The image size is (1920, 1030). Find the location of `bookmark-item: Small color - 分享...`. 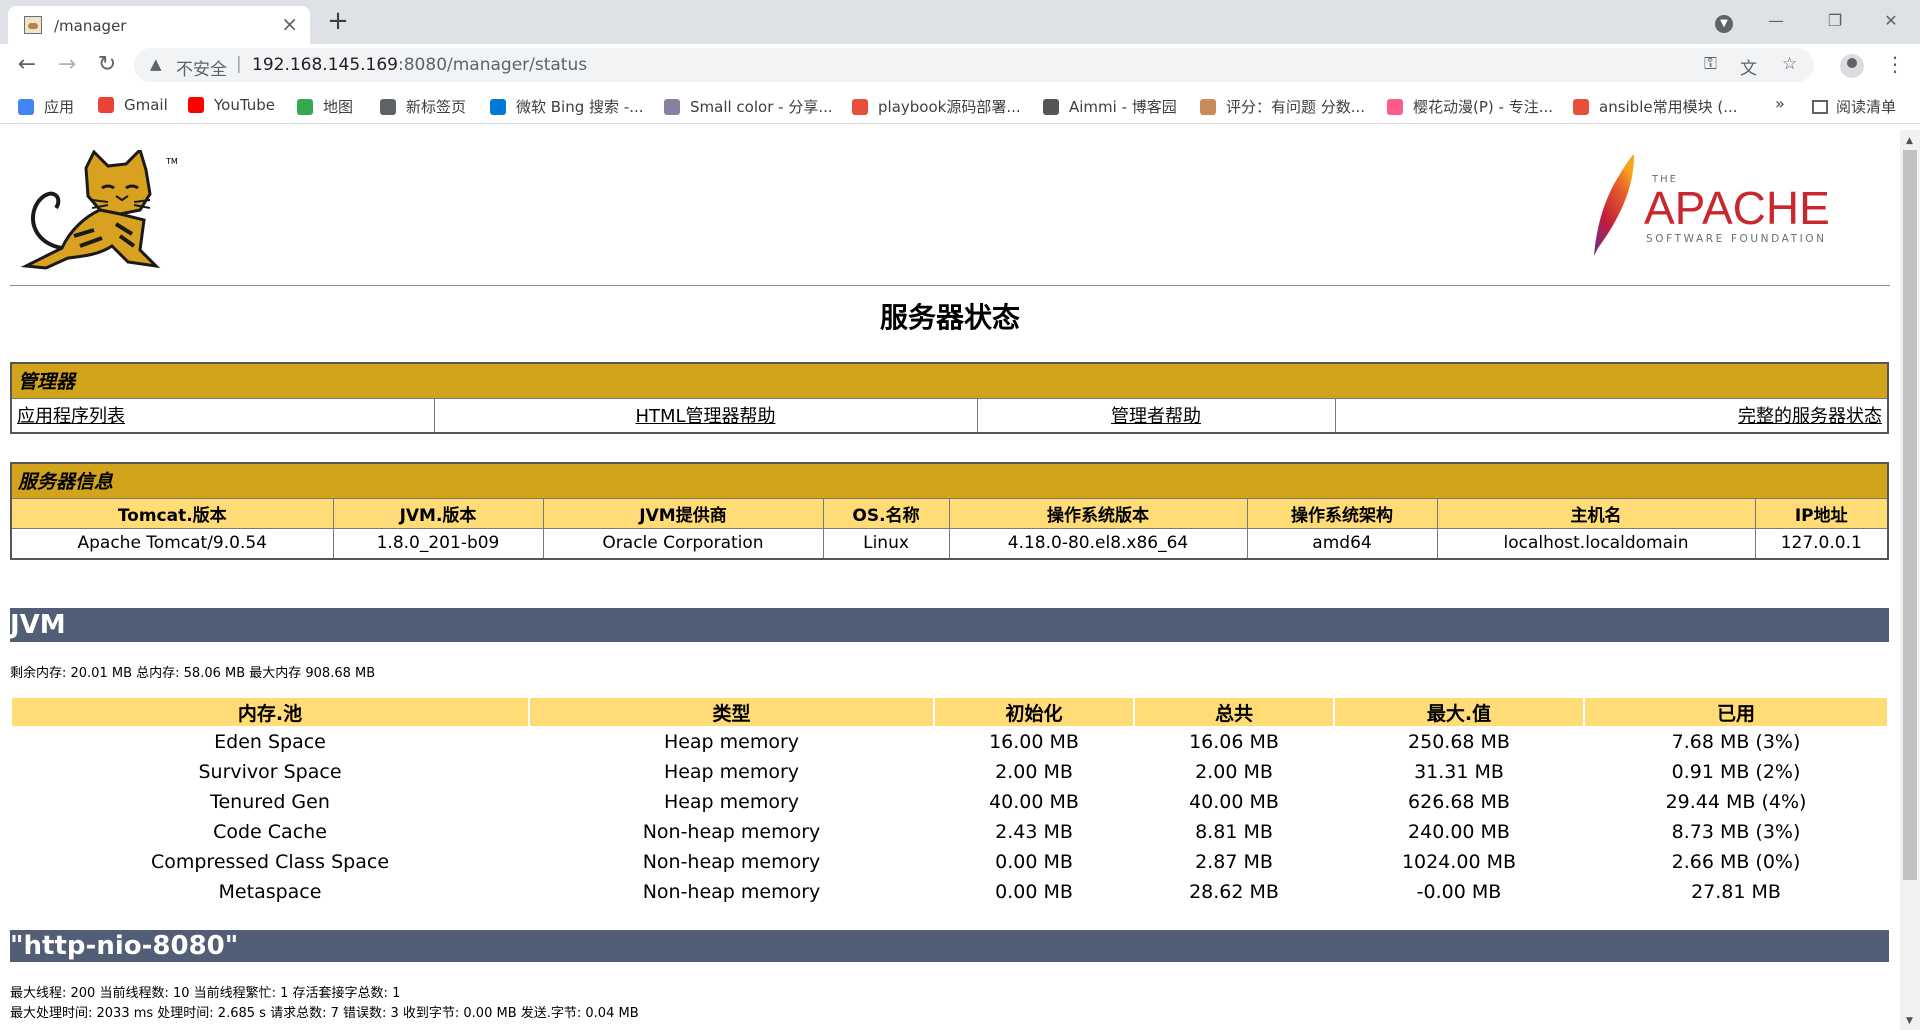

bookmark-item: Small color - 分享... is located at coordinates (748, 107).